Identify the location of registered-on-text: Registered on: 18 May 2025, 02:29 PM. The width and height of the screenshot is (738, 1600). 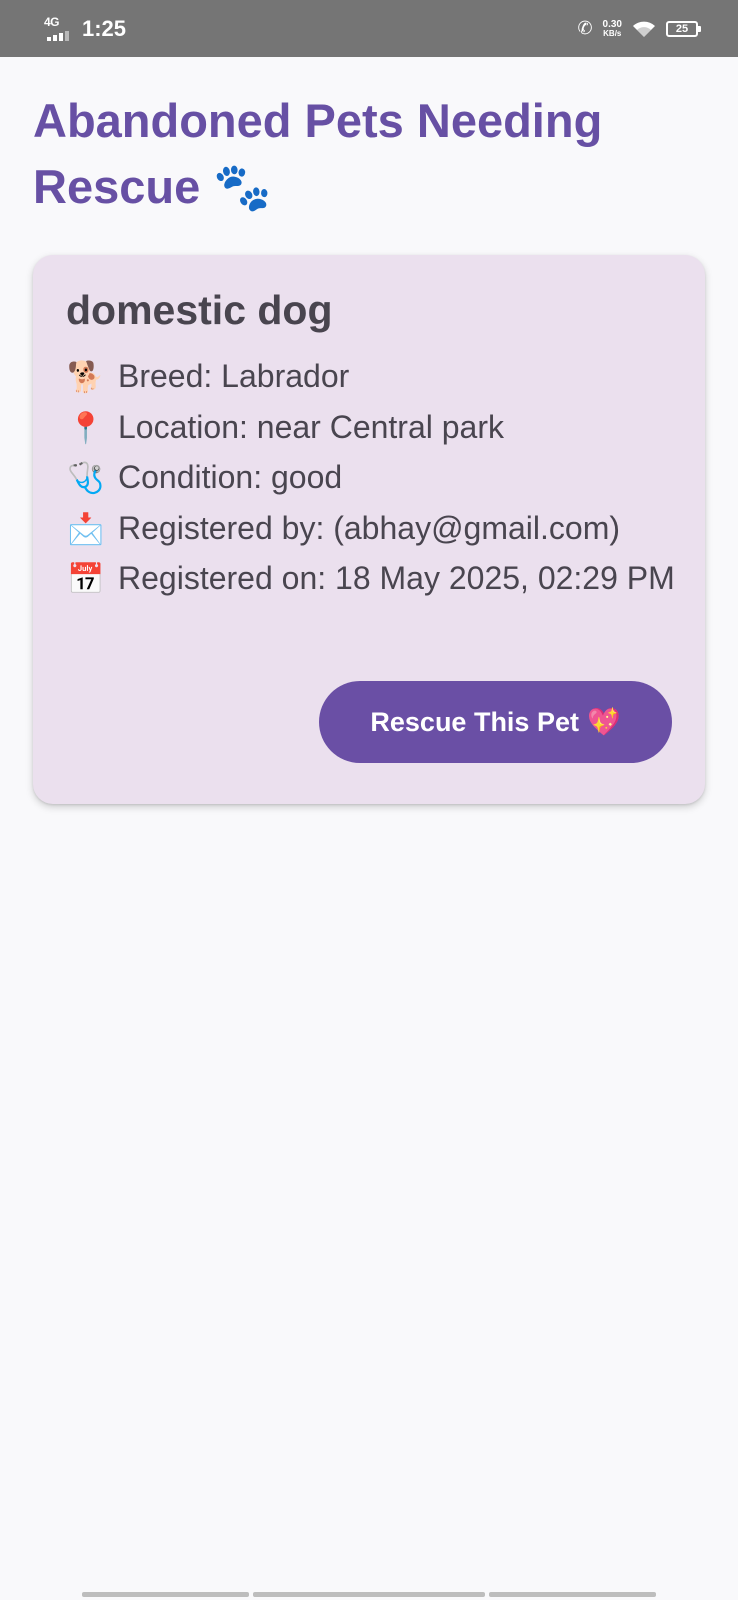
(396, 578).